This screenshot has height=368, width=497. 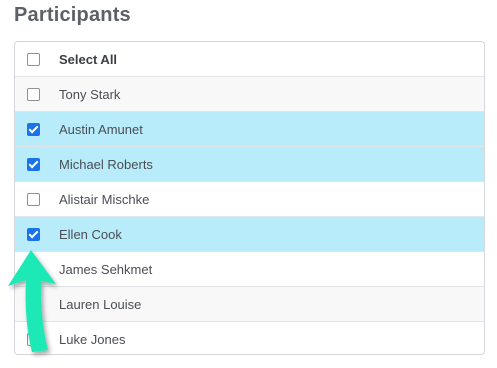 I want to click on list-item: Luke Jones, so click(x=249, y=338).